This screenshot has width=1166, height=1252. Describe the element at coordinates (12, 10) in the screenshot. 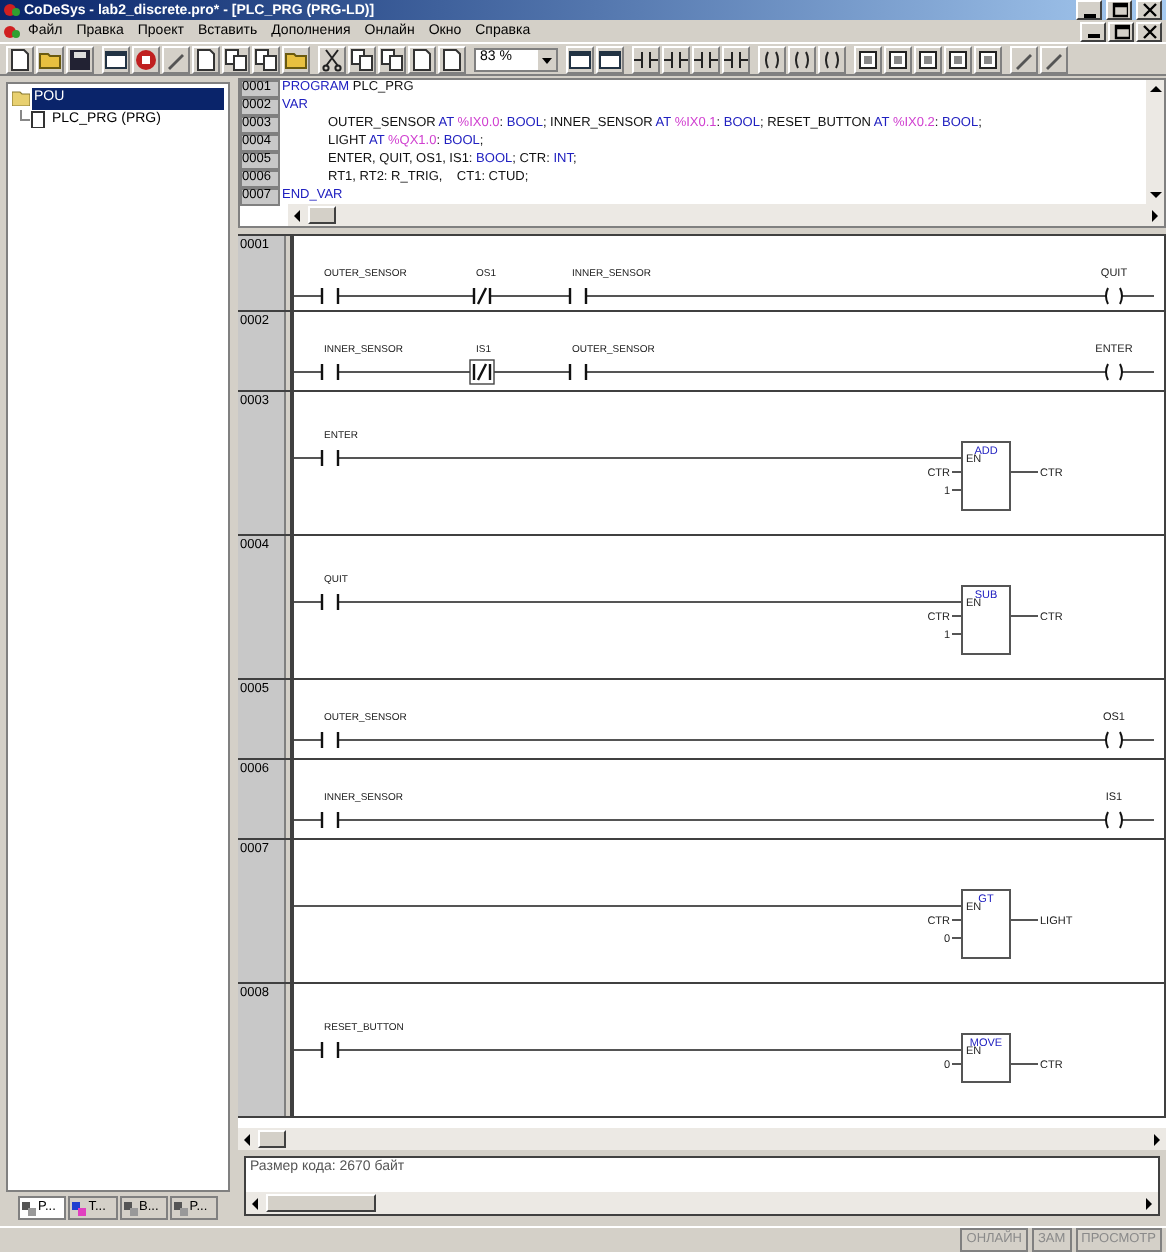

I see `app-logo-icon` at that location.